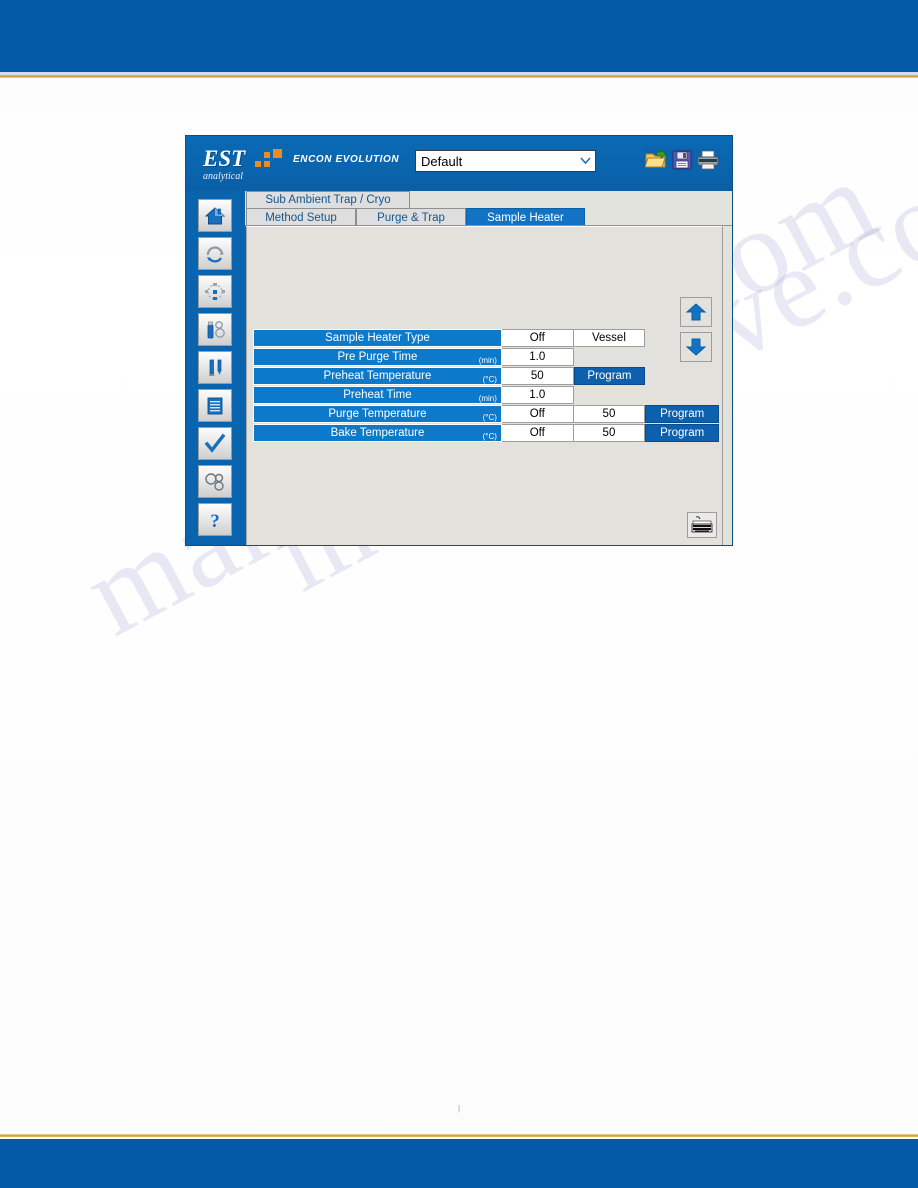 The image size is (918, 1188). I want to click on sidebar-rail: ?, so click(215, 368).